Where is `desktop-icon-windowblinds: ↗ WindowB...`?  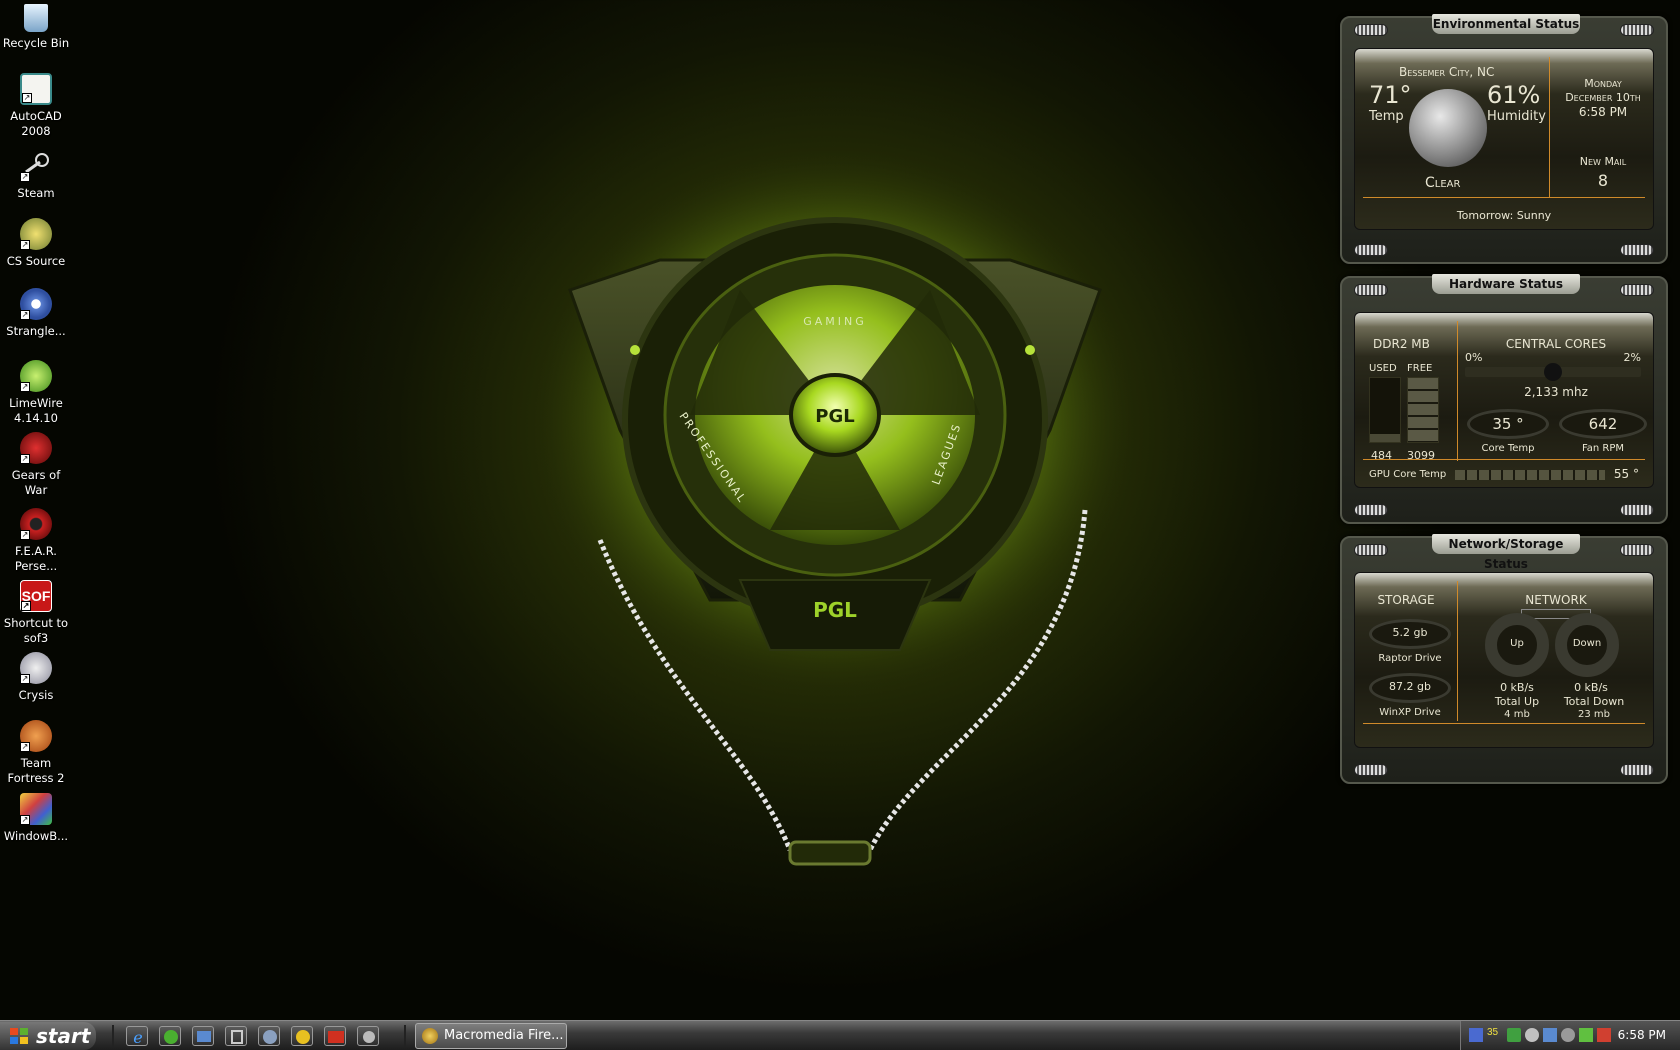 desktop-icon-windowblinds: ↗ WindowB... is located at coordinates (36, 818).